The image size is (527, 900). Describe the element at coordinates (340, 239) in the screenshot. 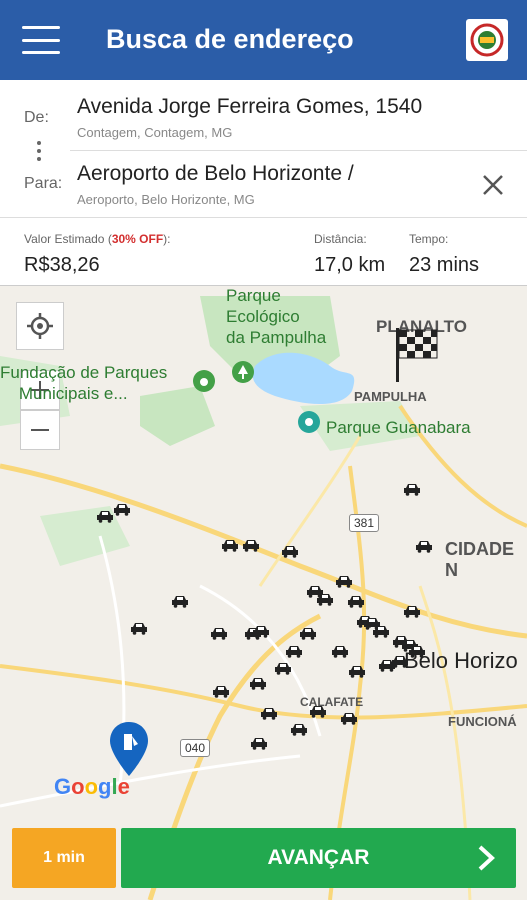

I see `distance-label: Distância:` at that location.